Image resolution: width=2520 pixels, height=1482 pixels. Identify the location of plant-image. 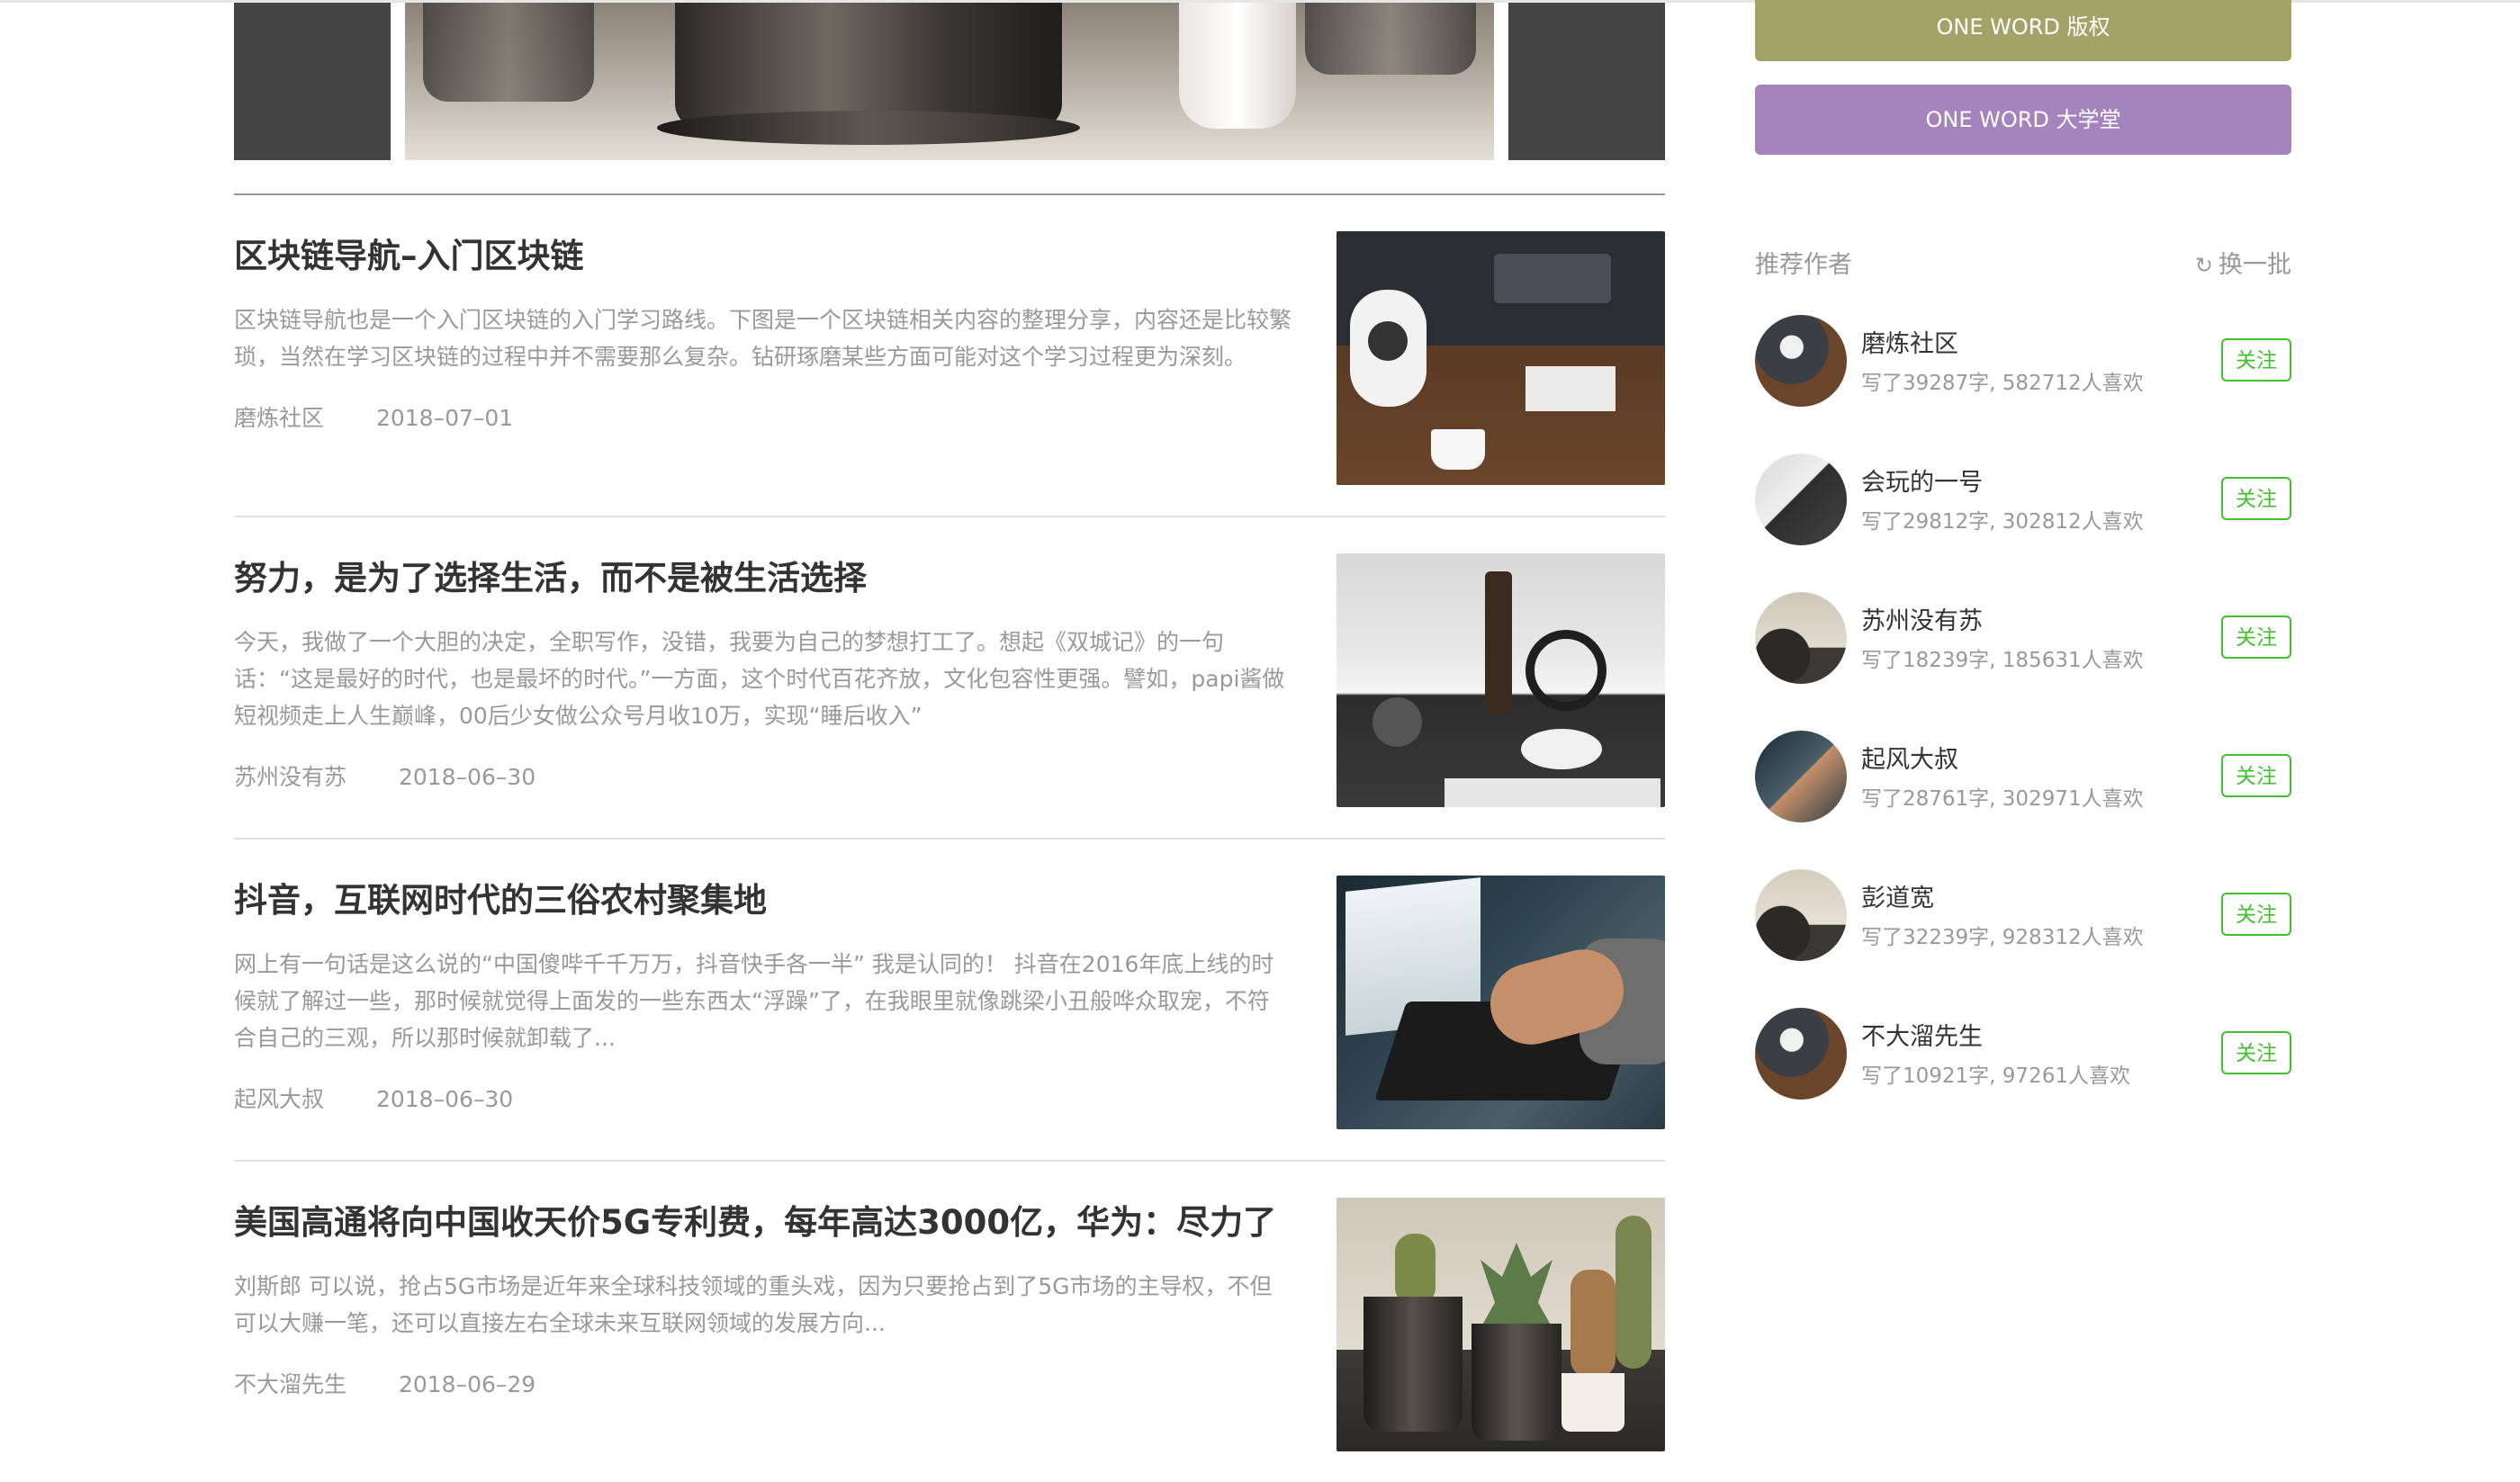
(1634, 1292).